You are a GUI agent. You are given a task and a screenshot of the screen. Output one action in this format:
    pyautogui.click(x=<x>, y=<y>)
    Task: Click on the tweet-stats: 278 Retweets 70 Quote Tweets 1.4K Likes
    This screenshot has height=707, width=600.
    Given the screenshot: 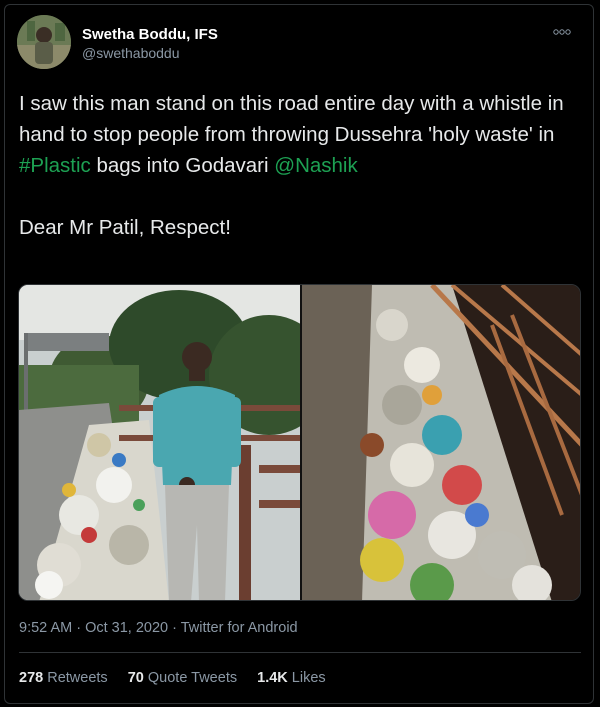 What is the action you would take?
    pyautogui.click(x=180, y=678)
    